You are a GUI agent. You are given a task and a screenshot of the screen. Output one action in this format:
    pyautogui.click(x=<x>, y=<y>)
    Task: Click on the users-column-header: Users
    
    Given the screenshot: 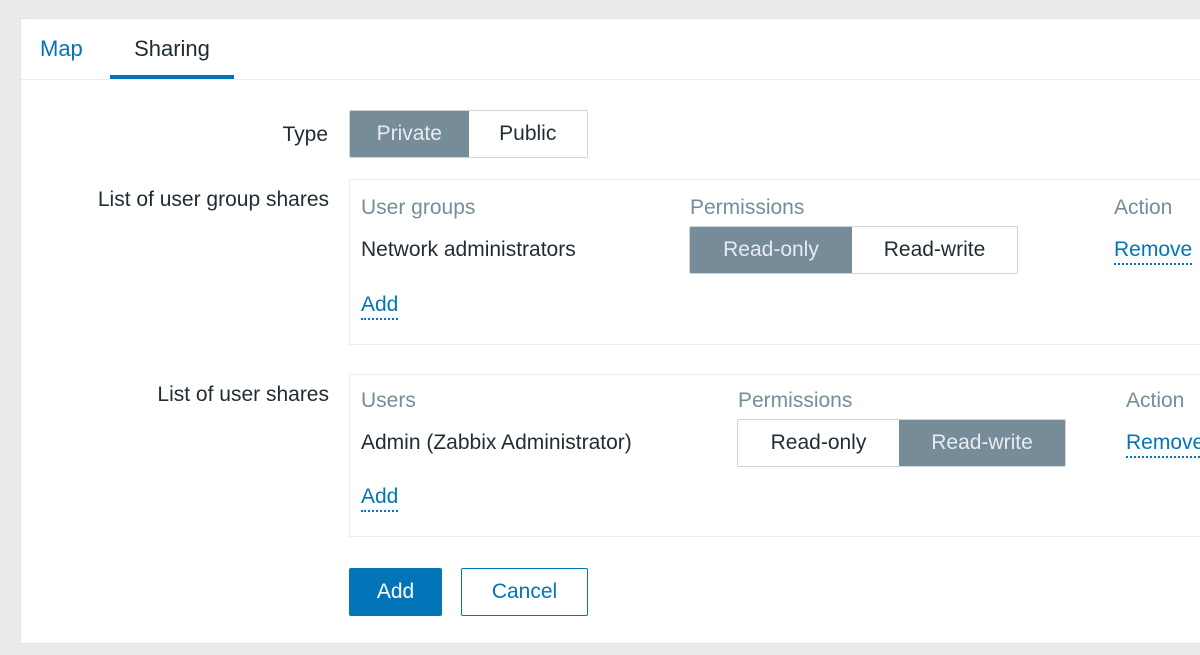 What is the action you would take?
    pyautogui.click(x=388, y=400)
    